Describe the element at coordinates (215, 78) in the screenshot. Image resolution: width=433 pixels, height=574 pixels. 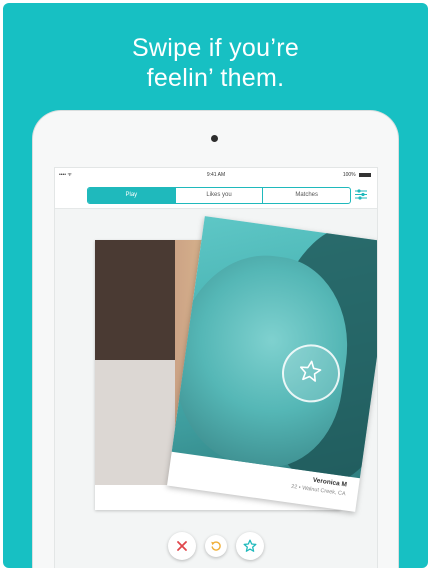
I see `headline-line-2: feelin’ them.` at that location.